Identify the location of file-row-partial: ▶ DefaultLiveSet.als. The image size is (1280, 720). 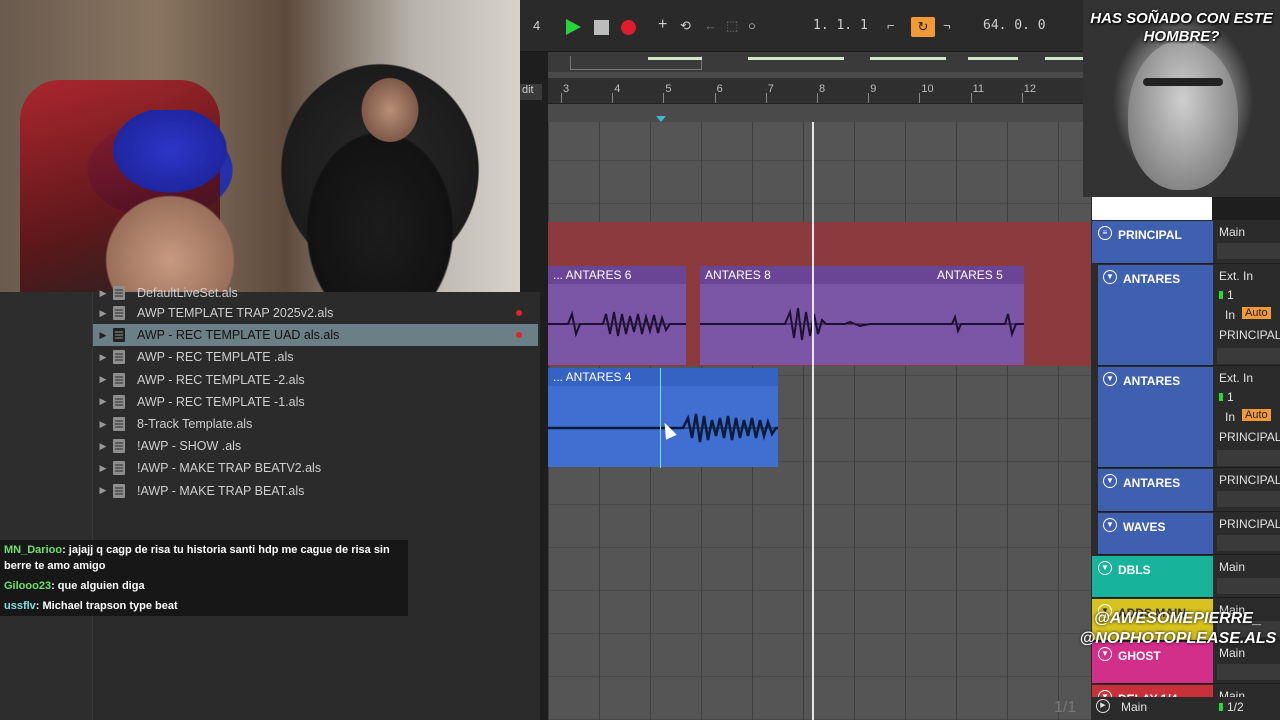
(315, 293).